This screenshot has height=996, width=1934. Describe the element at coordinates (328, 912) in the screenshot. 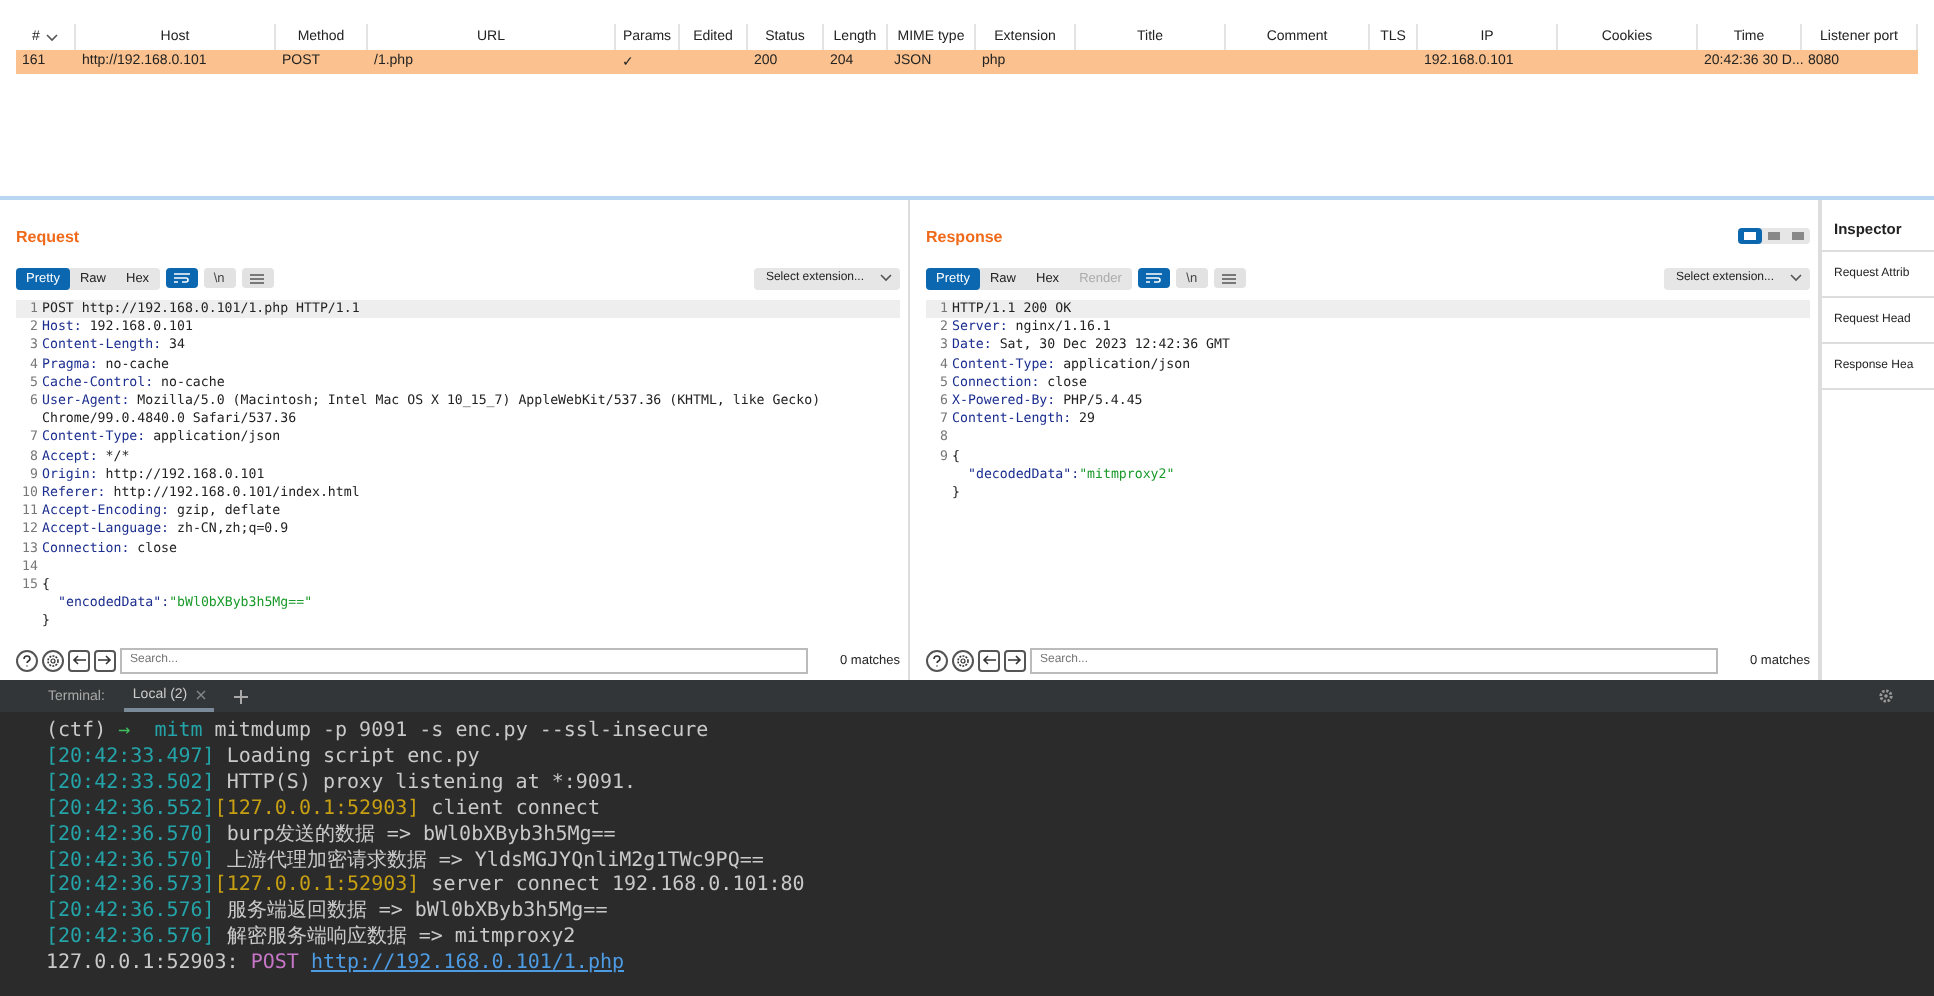

I see `terminal-line: [20:42:36.576] 服务端返回数据 => bWl0bXByb3h5Mg==` at that location.